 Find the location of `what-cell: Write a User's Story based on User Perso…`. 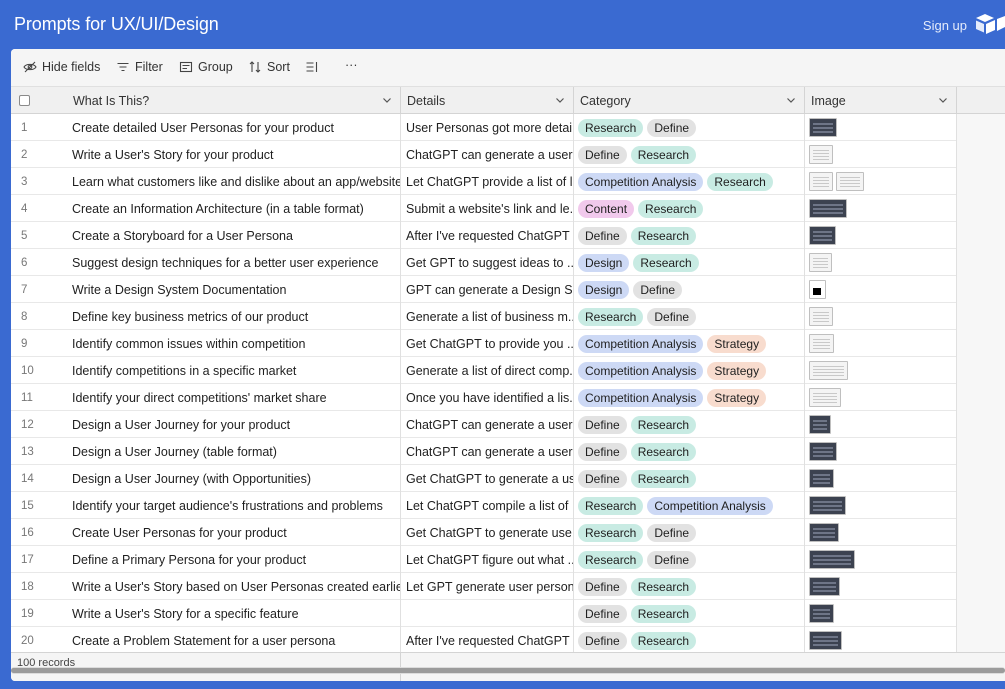

what-cell: Write a User's Story based on User Perso… is located at coordinates (232, 586).